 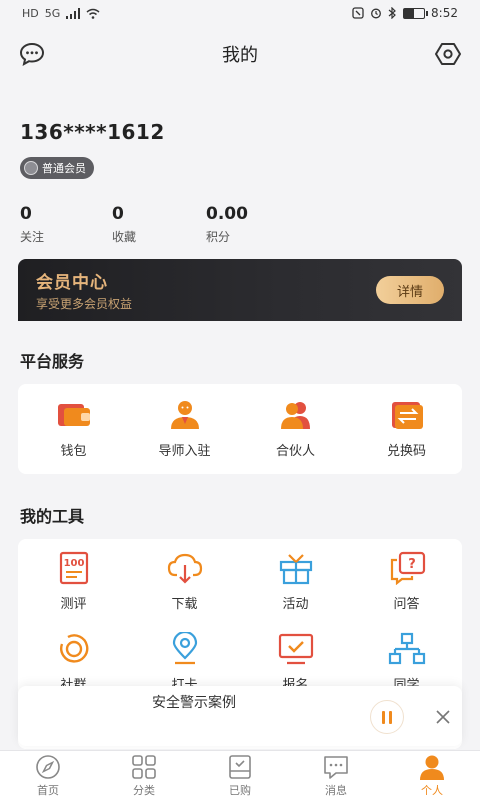 I want to click on platform-item-partner: 合伙人, so click(x=296, y=428).